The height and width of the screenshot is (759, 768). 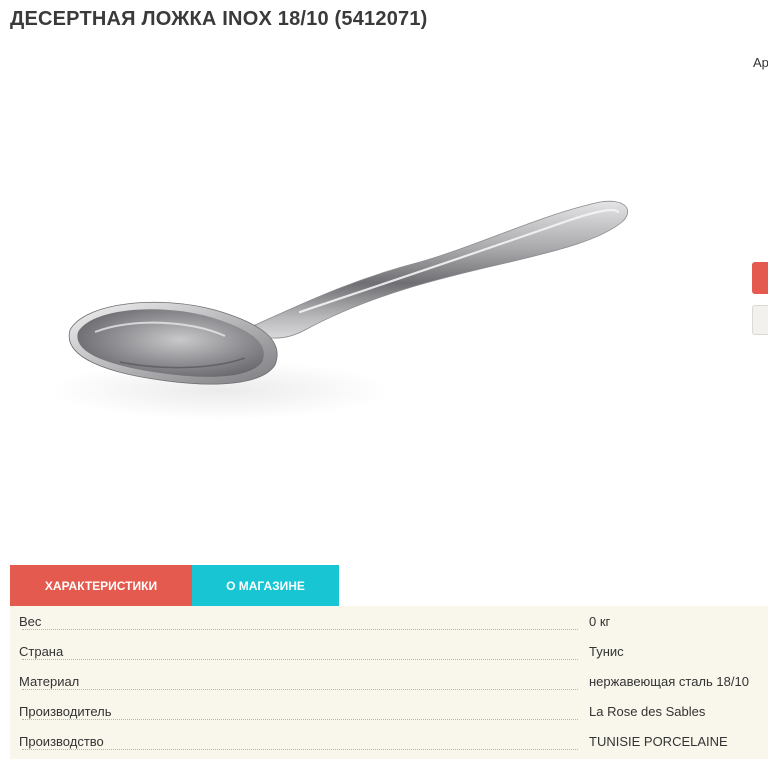 I want to click on spec-name: Производство, so click(x=64, y=741).